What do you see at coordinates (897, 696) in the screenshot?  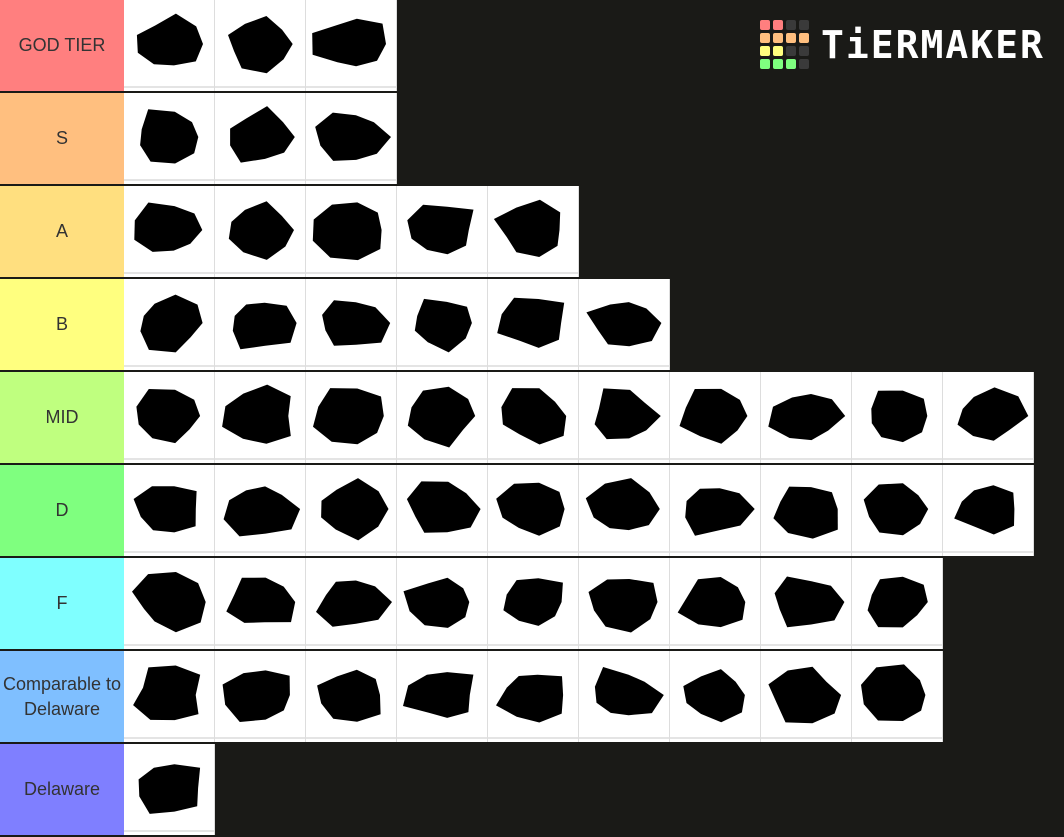 I see `state-image-west-virginia` at bounding box center [897, 696].